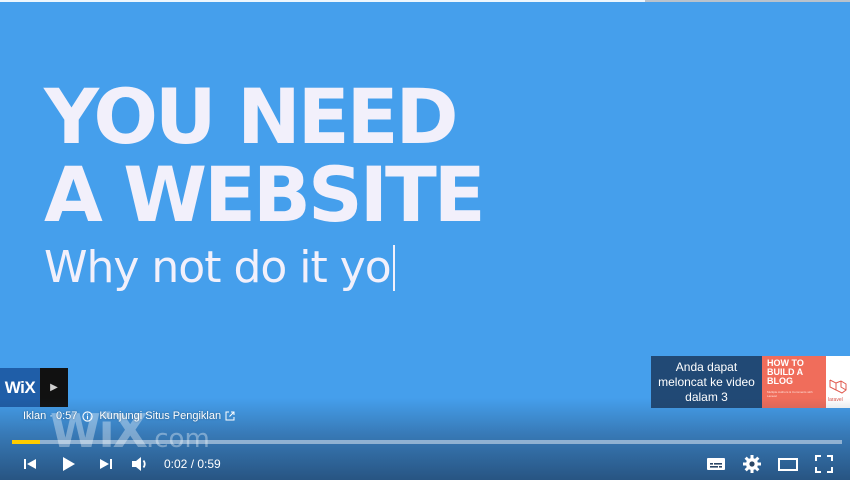 Image resolution: width=850 pixels, height=480 pixels. What do you see at coordinates (176, 464) in the screenshot?
I see `current-time: 0:02` at bounding box center [176, 464].